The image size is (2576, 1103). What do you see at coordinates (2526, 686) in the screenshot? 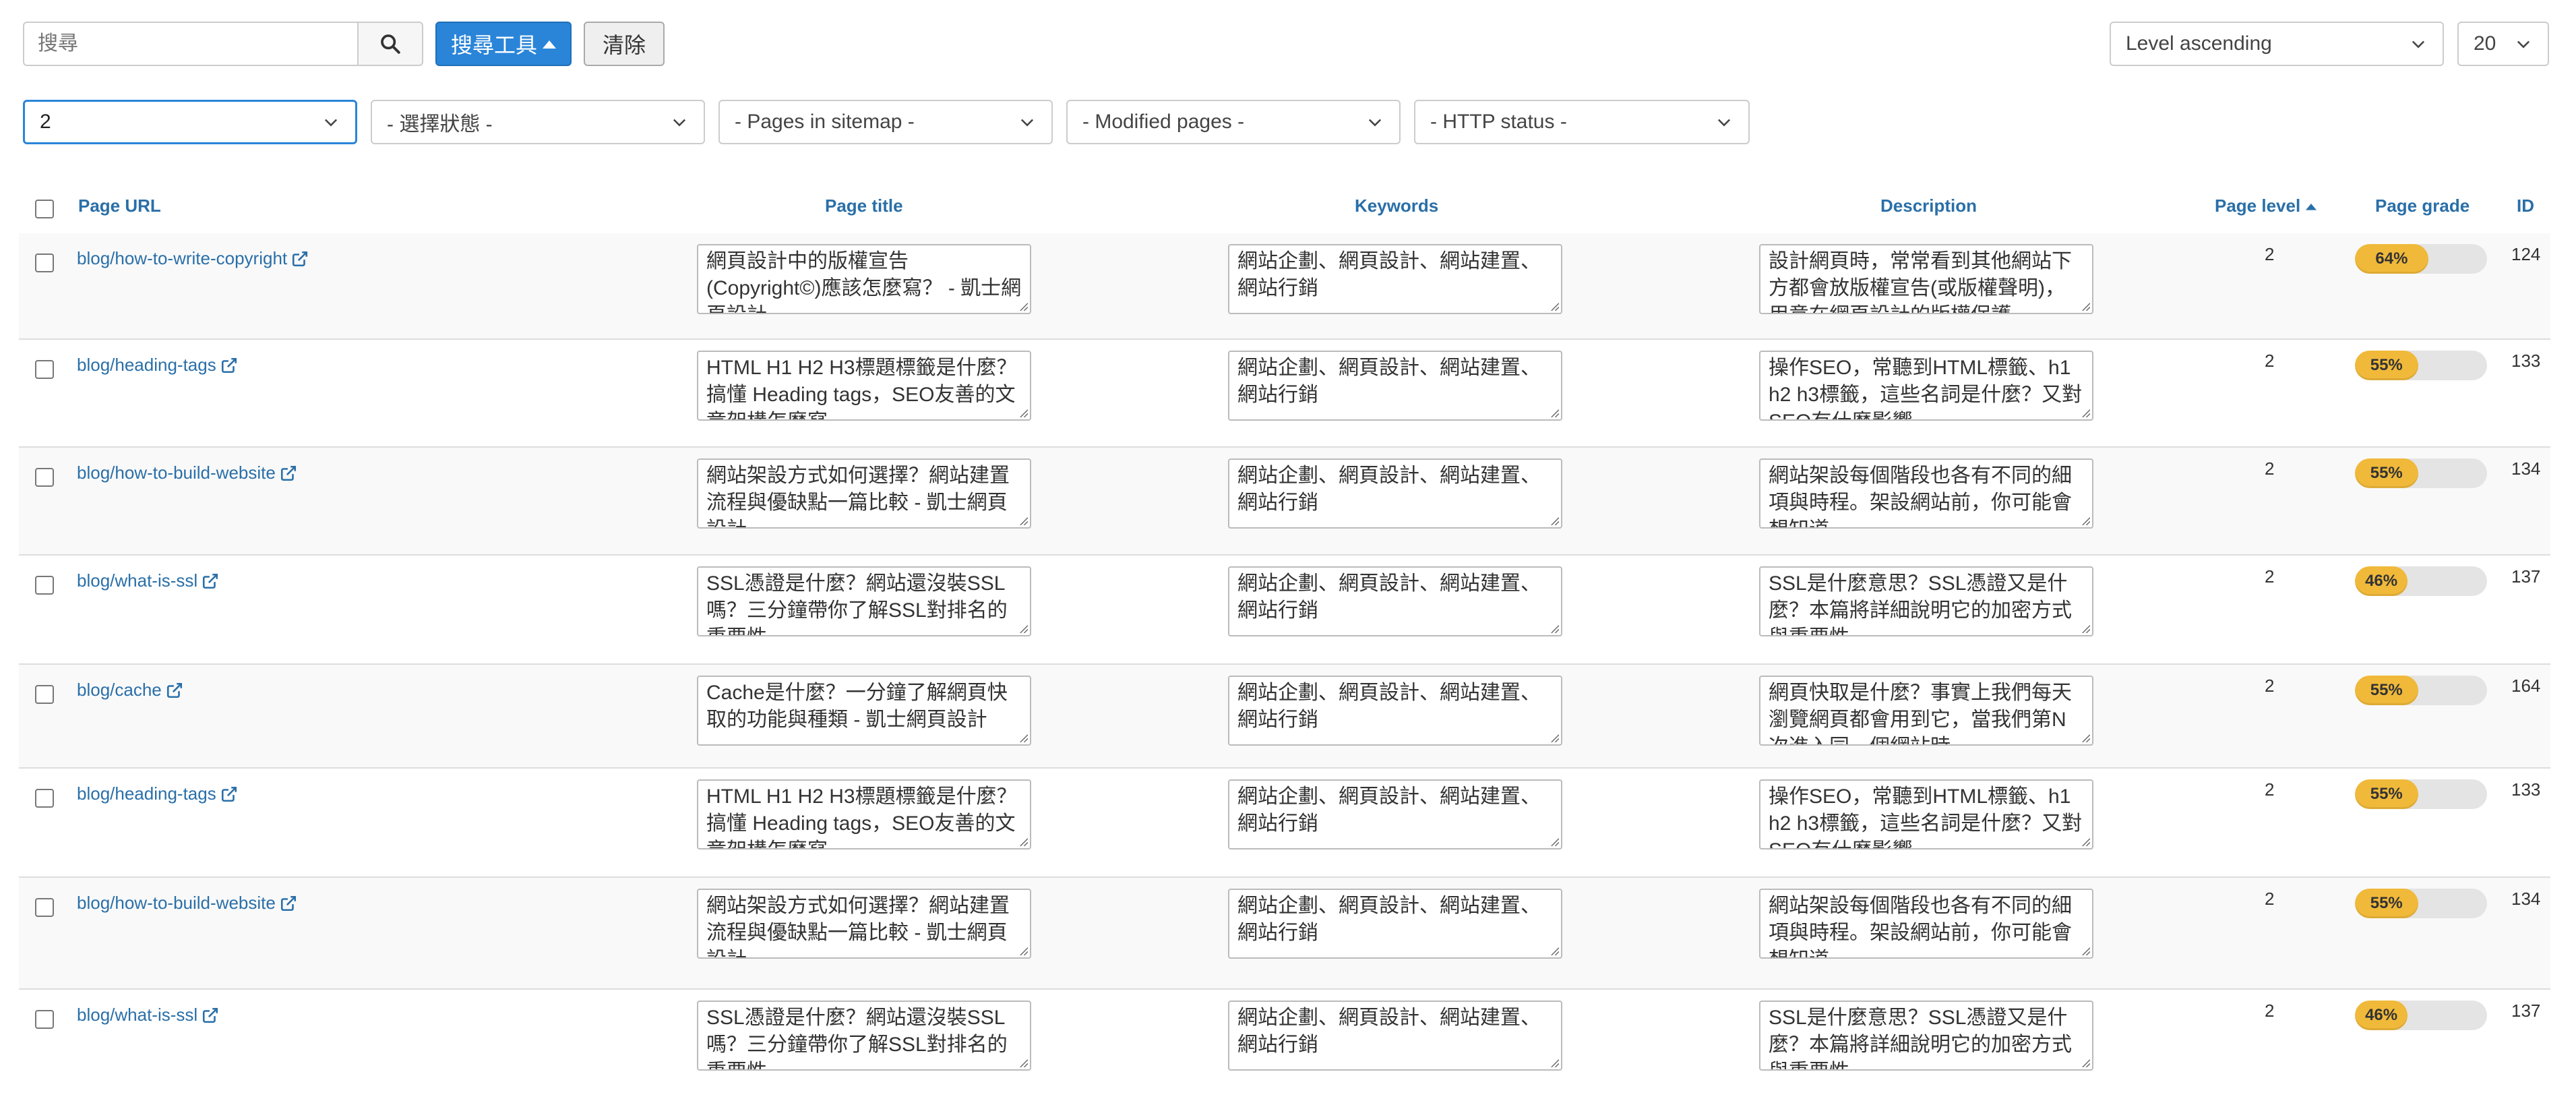
I see `page-id-value: 164` at bounding box center [2526, 686].